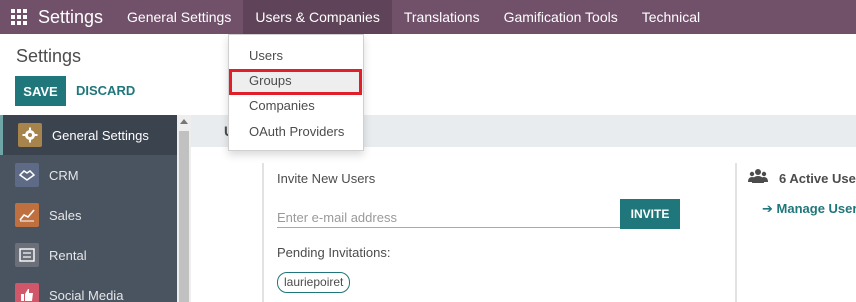  What do you see at coordinates (86, 294) in the screenshot?
I see `sidebar-item-label: Social Media` at bounding box center [86, 294].